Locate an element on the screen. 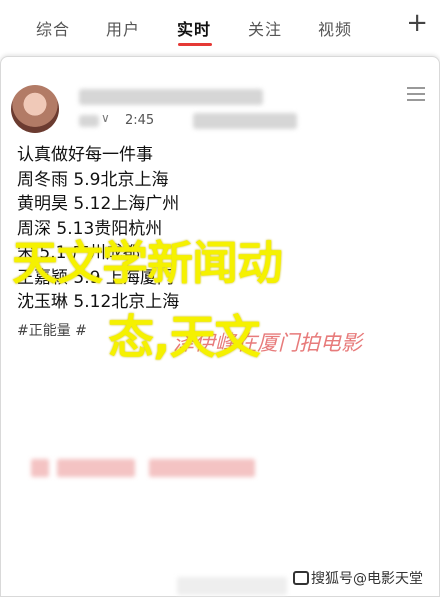 This screenshot has width=440, height=597. active-tab-indicator is located at coordinates (195, 44).